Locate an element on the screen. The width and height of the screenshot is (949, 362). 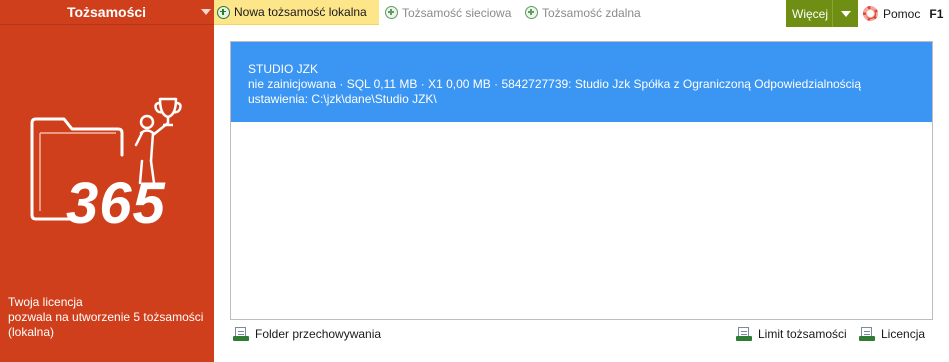
network-identity-label: Tożsamość sieciowa is located at coordinates (457, 12).